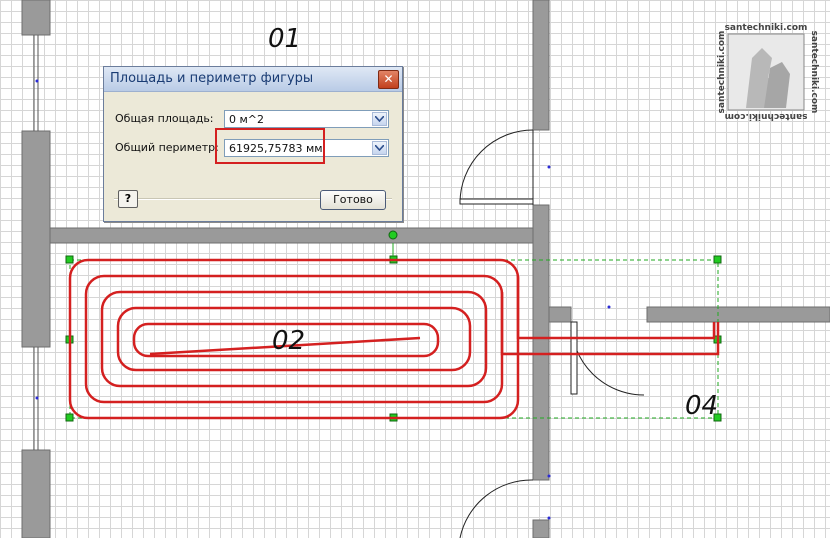  What do you see at coordinates (164, 118) in the screenshot?
I see `area-label: Общая площадь:` at bounding box center [164, 118].